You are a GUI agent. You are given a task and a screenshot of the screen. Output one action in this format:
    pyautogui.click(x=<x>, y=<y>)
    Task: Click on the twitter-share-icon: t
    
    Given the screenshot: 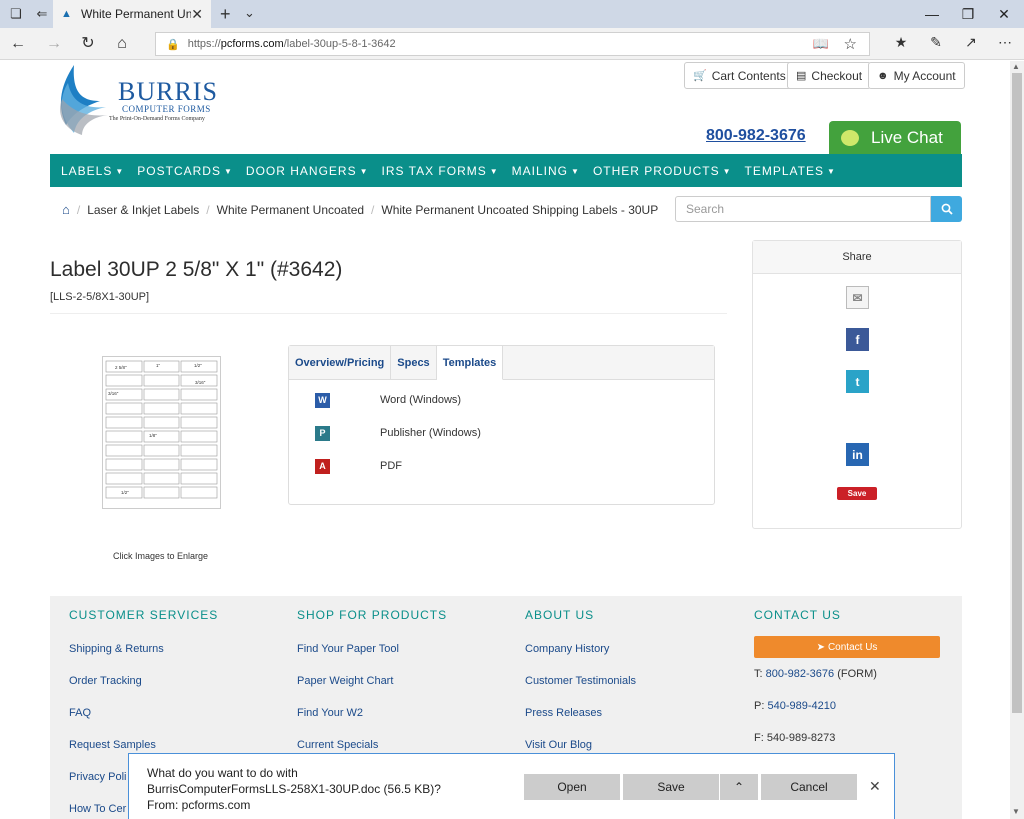 What is the action you would take?
    pyautogui.click(x=857, y=381)
    